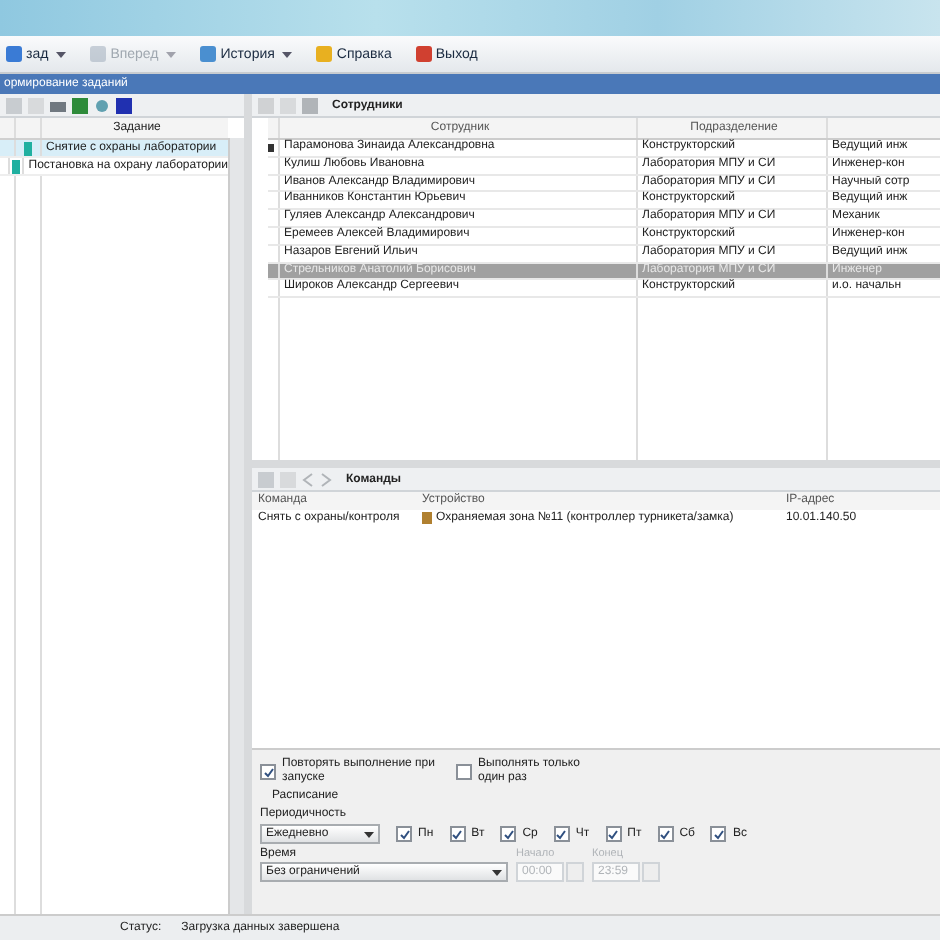  Describe the element at coordinates (102, 105) in the screenshot. I see `toolbar-icon` at that location.